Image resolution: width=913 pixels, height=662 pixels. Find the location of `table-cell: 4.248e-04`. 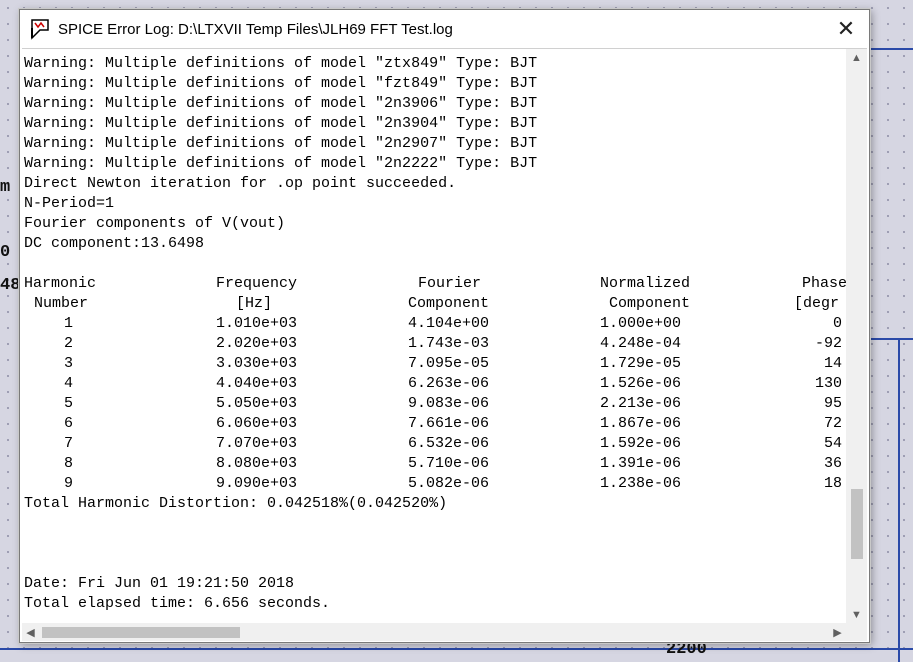

table-cell: 4.248e-04 is located at coordinates (641, 343).